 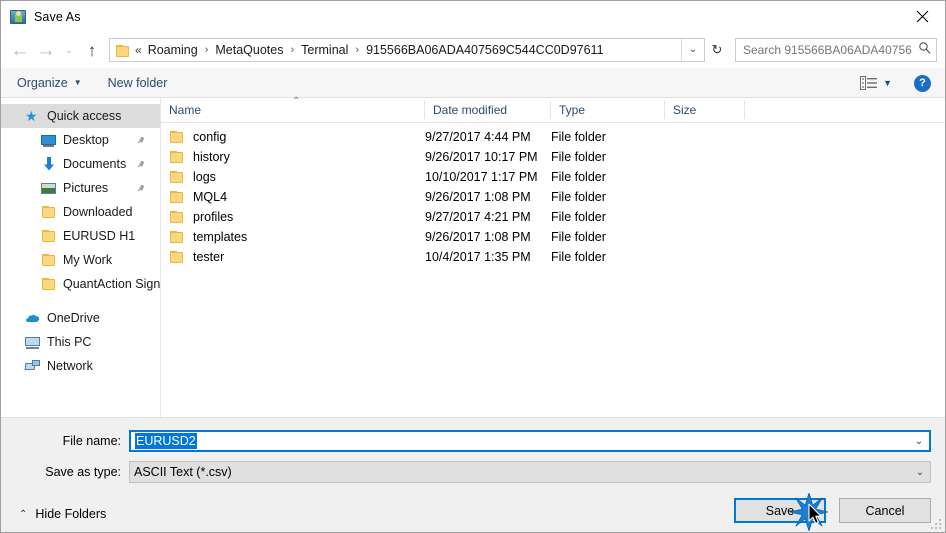 What do you see at coordinates (478, 237) in the screenshot?
I see `file-date-cell: 9/26/2017 1:08 PM` at bounding box center [478, 237].